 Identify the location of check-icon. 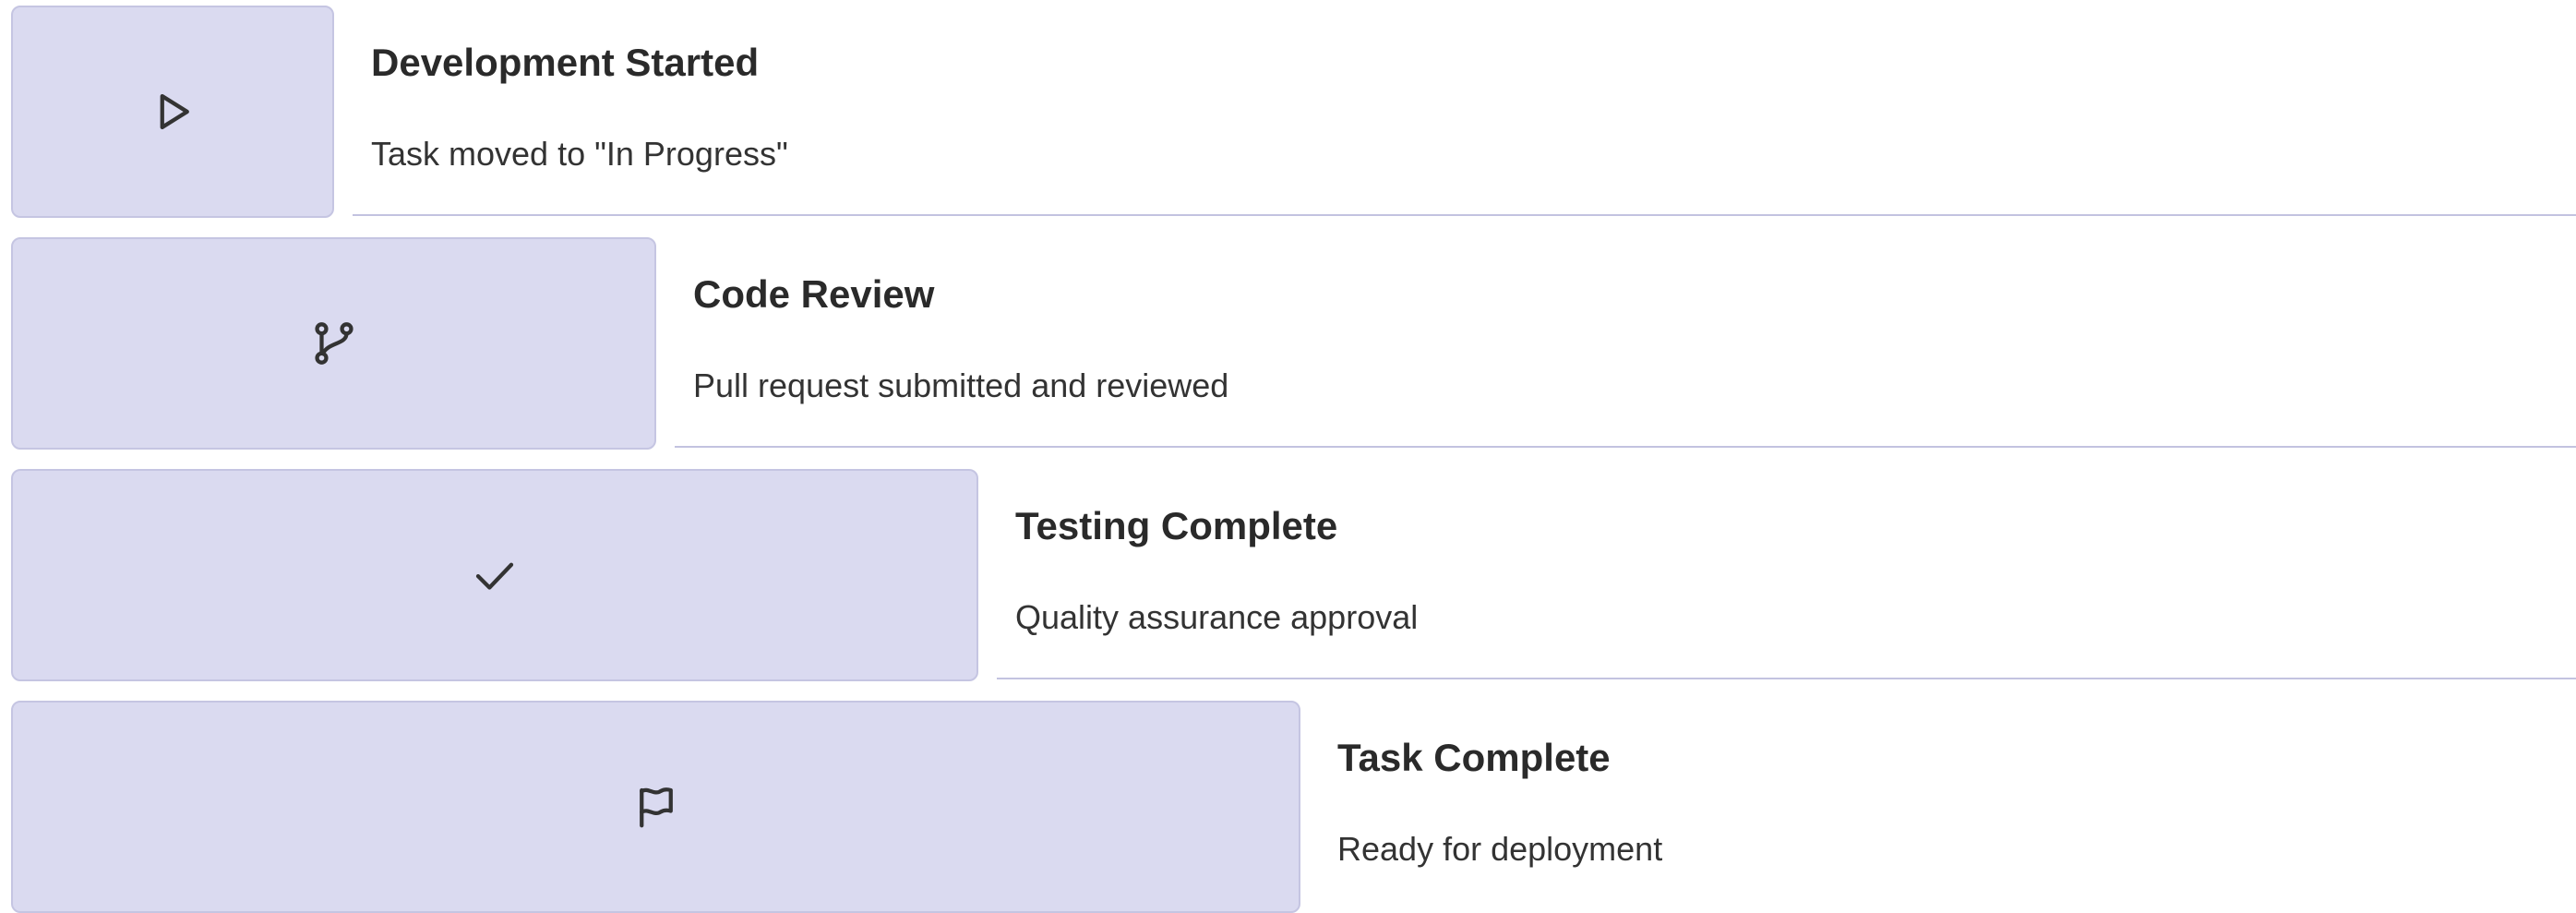
(494, 576).